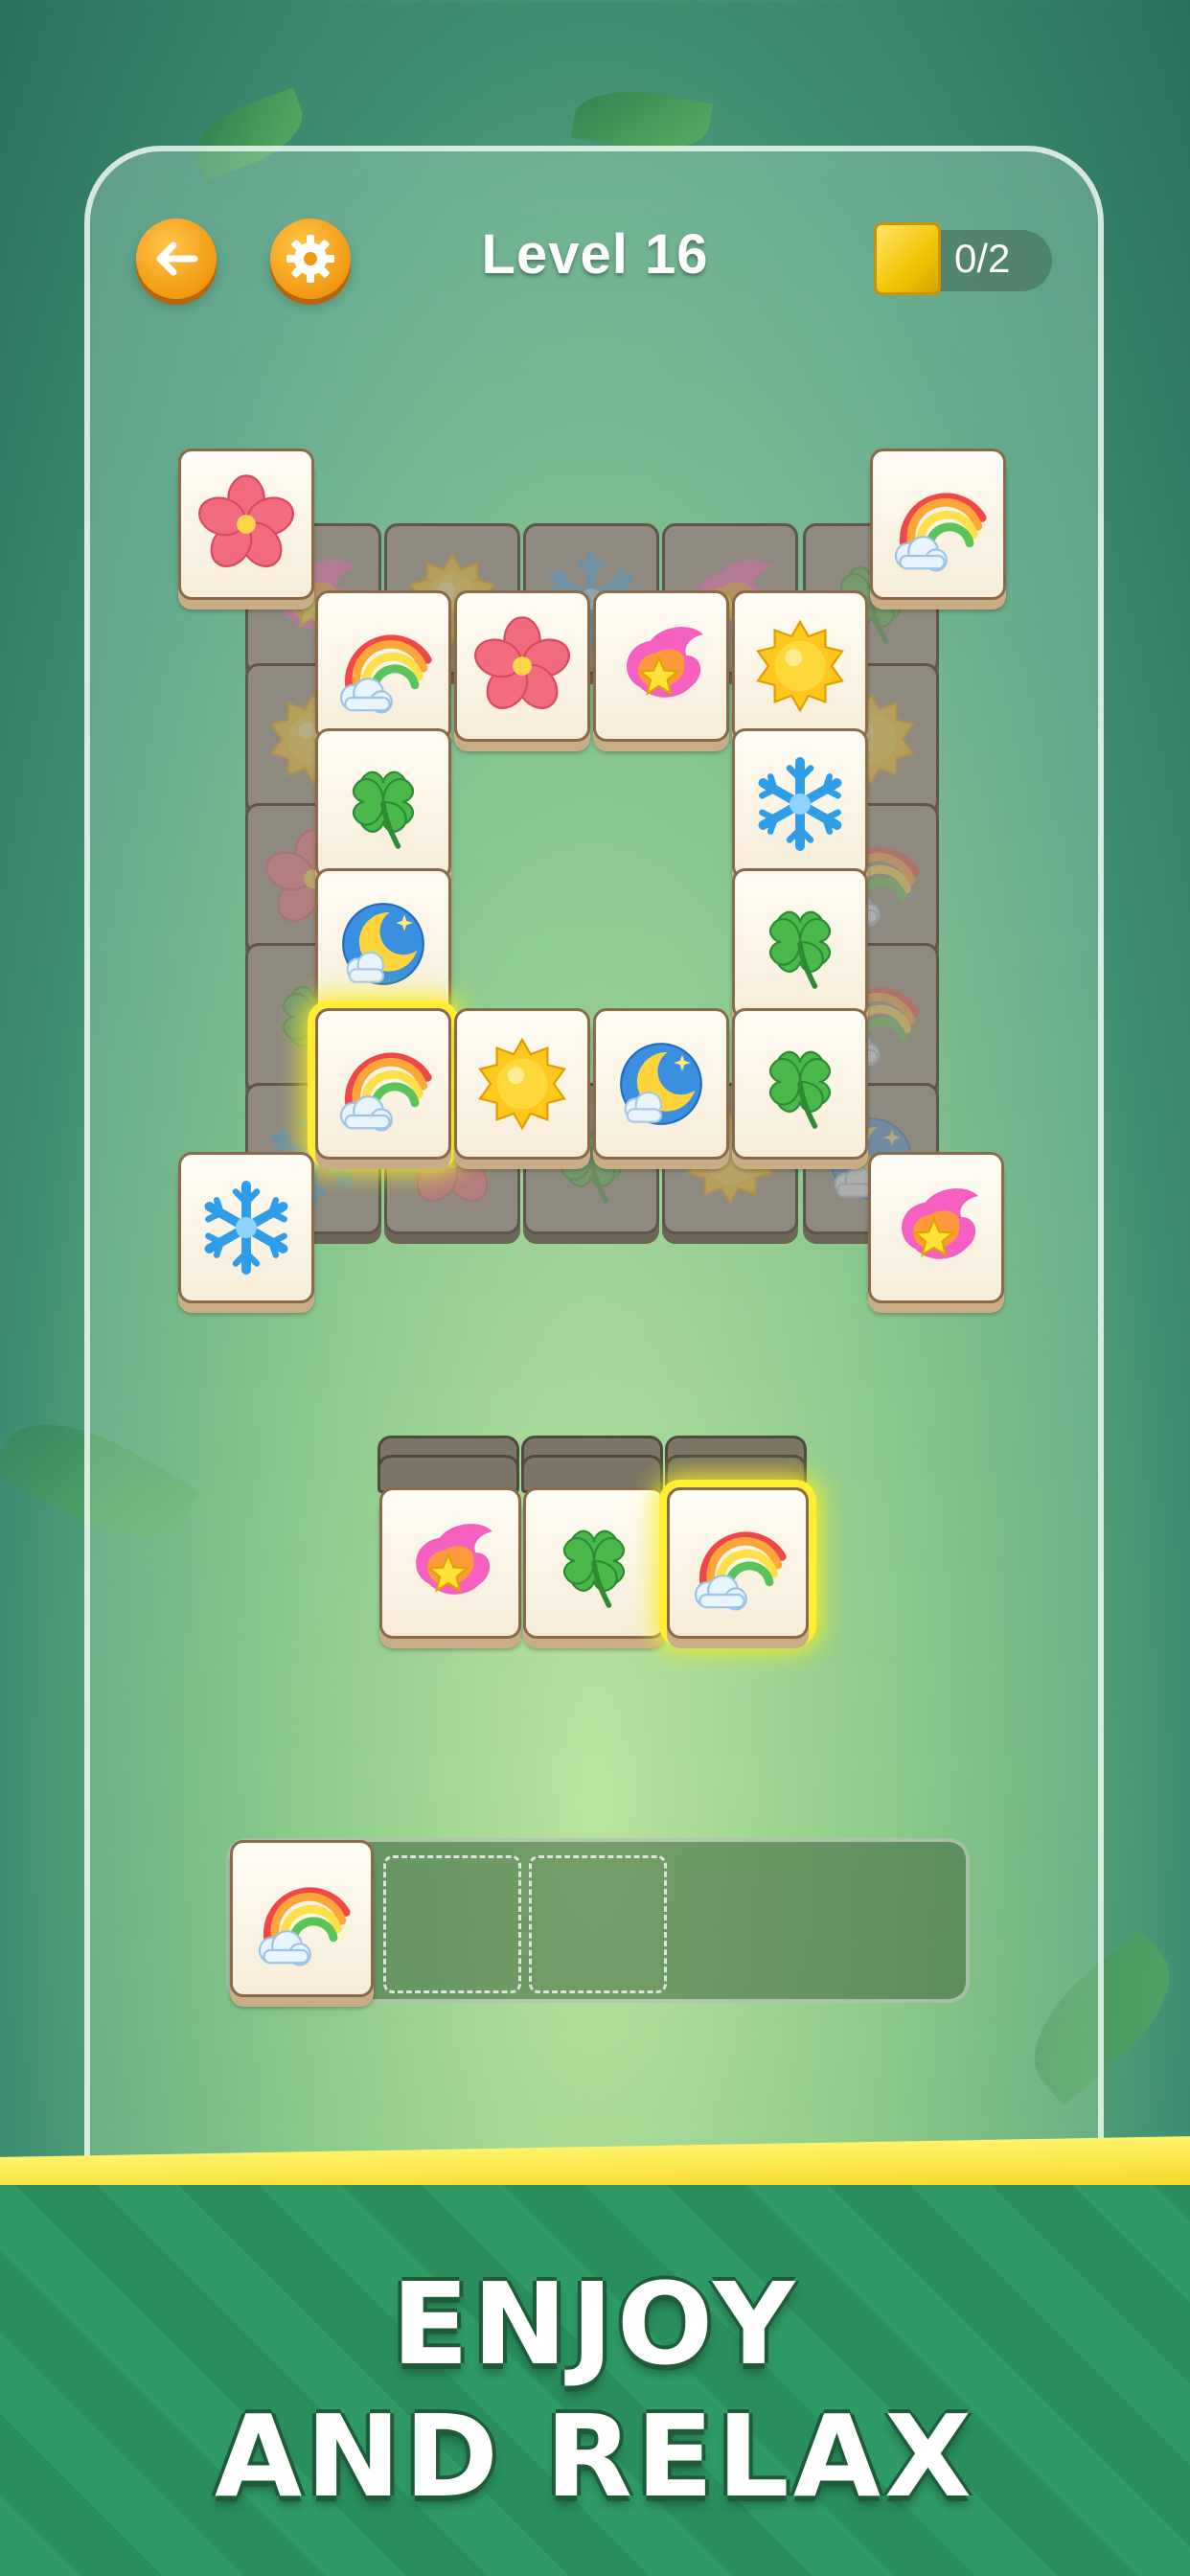 The height and width of the screenshot is (2576, 1190). I want to click on board-tile-rainbow-highlighted, so click(383, 1084).